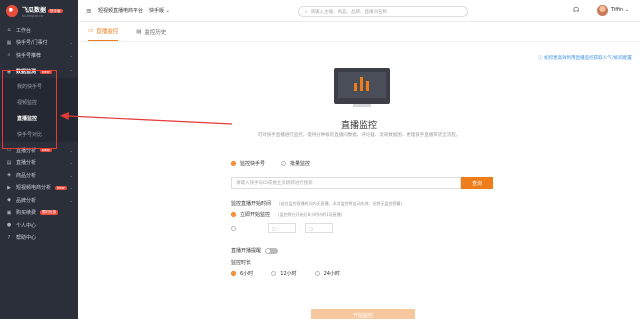 This screenshot has height=319, width=640. Describe the element at coordinates (39, 55) in the screenshot. I see `sidebar-item-recommend: ⌕ 快手号推荐 ⌄` at that location.